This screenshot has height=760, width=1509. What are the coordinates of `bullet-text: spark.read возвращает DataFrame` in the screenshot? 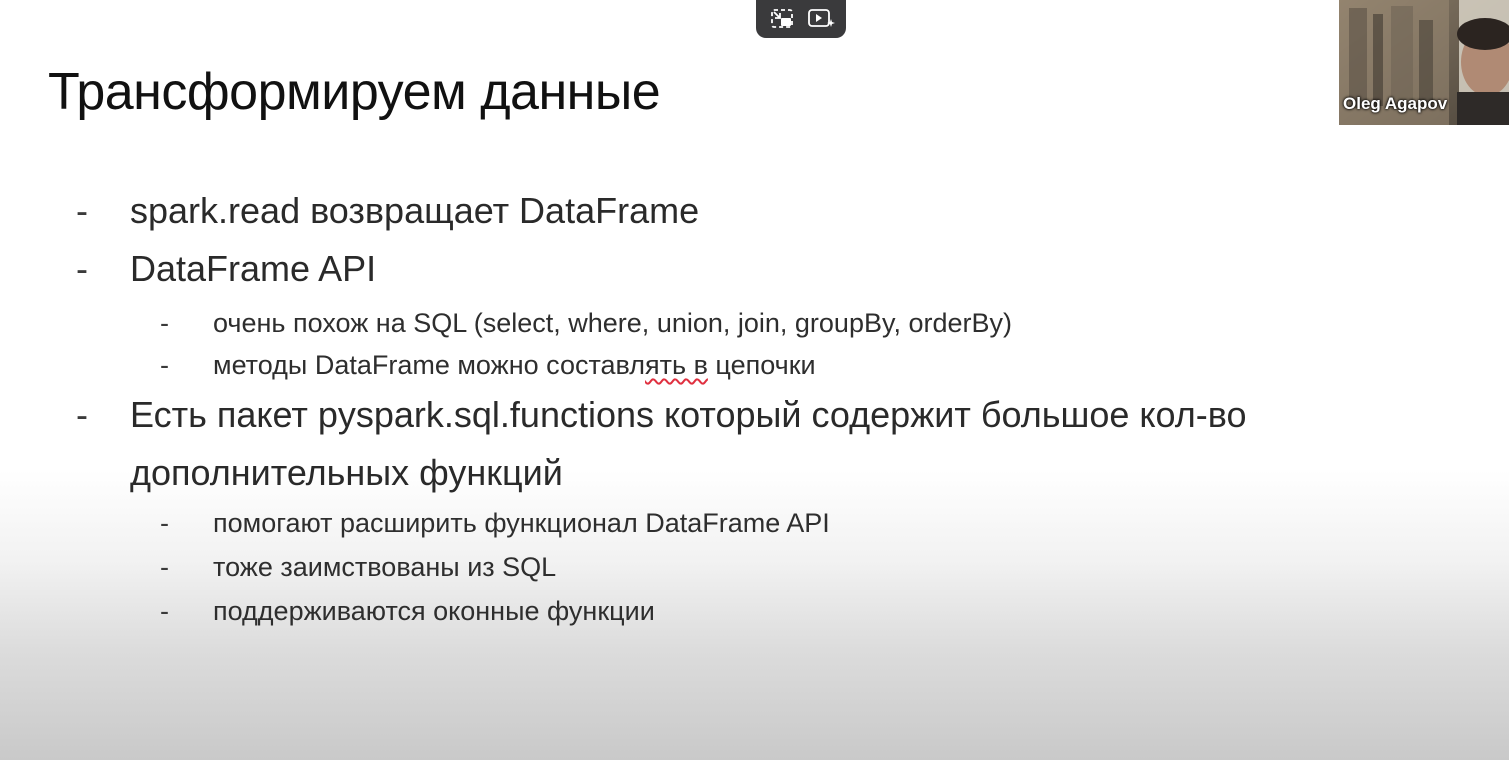 It's located at (415, 210).